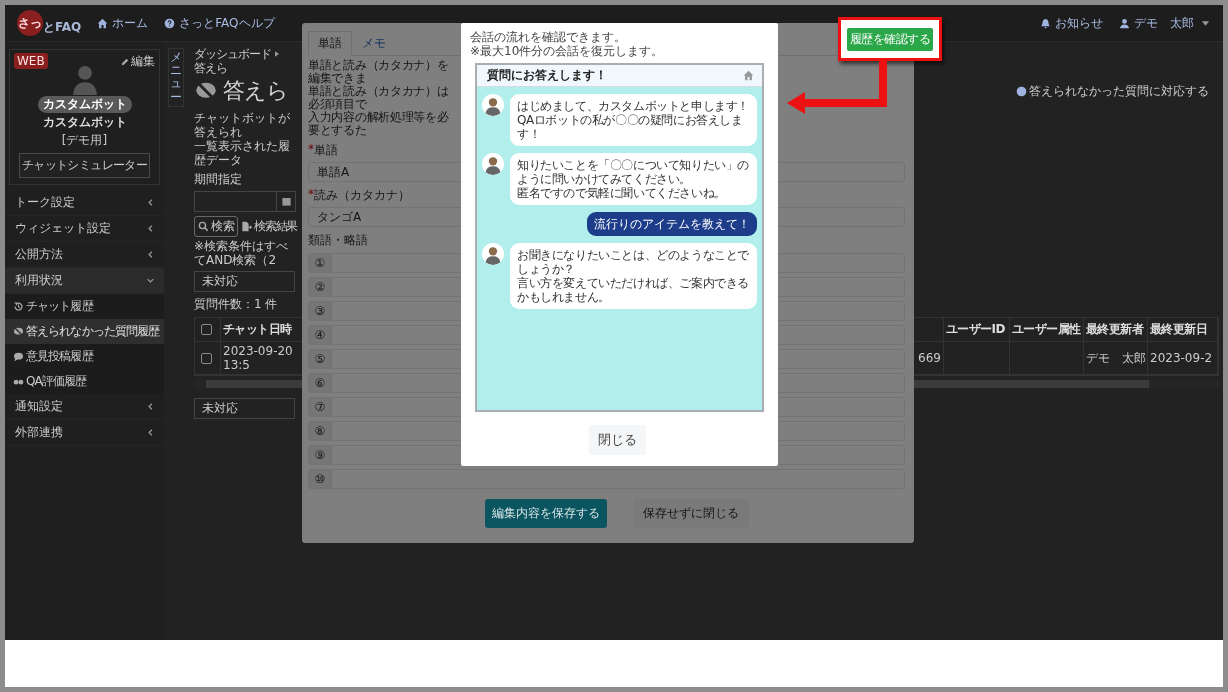  What do you see at coordinates (320, 335) in the screenshot?
I see `synonym-number: ④` at bounding box center [320, 335].